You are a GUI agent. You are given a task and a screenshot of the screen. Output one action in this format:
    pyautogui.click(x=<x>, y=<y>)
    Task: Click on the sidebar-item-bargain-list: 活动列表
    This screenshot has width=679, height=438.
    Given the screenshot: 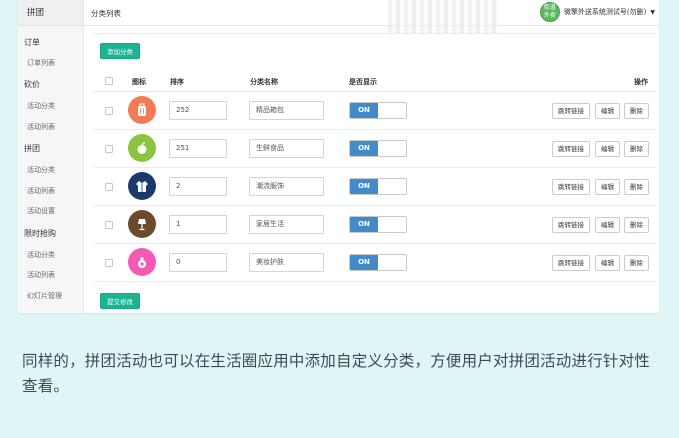 What is the action you would take?
    pyautogui.click(x=41, y=127)
    